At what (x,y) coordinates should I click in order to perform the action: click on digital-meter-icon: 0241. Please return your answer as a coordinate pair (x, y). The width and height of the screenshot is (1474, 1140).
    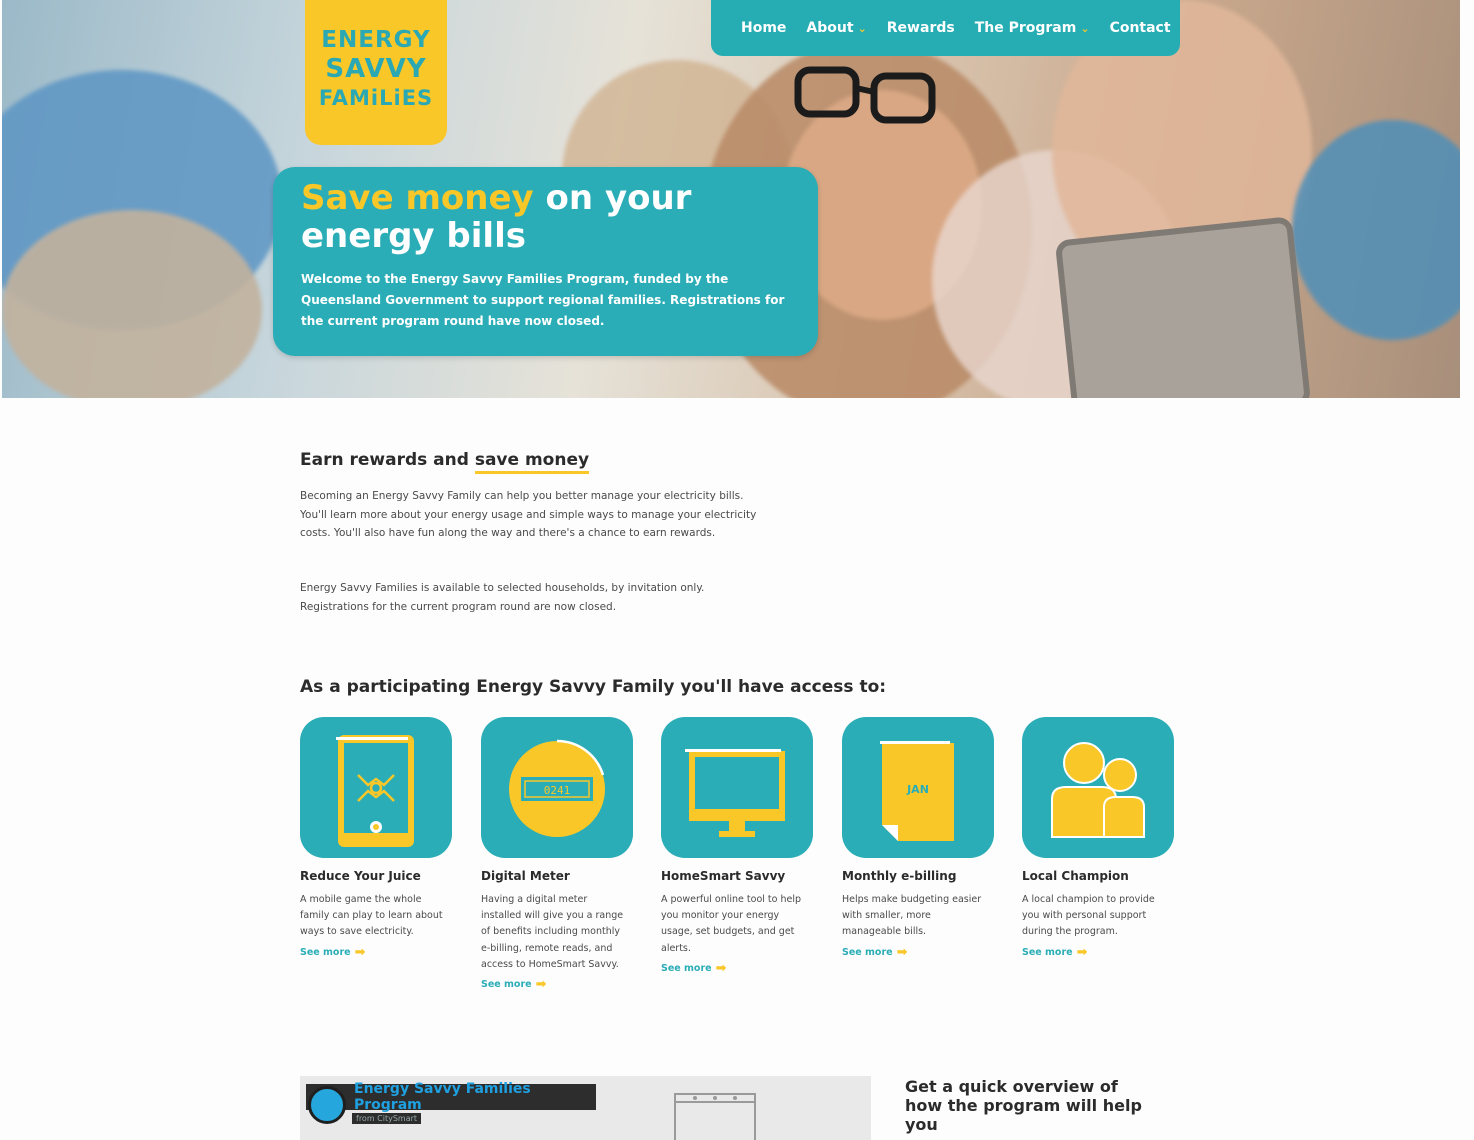
    Looking at the image, I should click on (557, 787).